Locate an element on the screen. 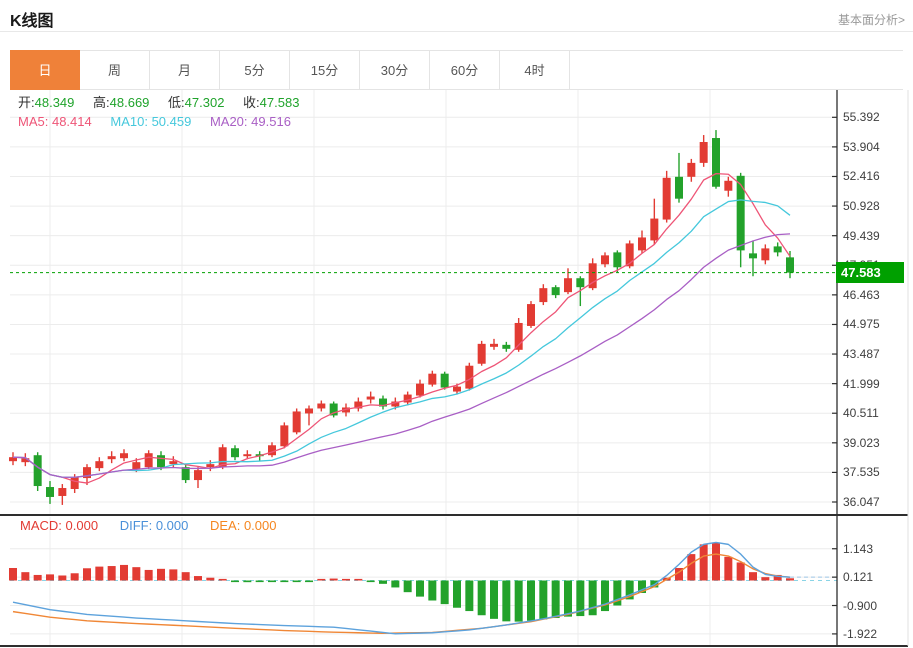 The width and height of the screenshot is (913, 648). y-axis-label: 41.999 is located at coordinates (861, 383).